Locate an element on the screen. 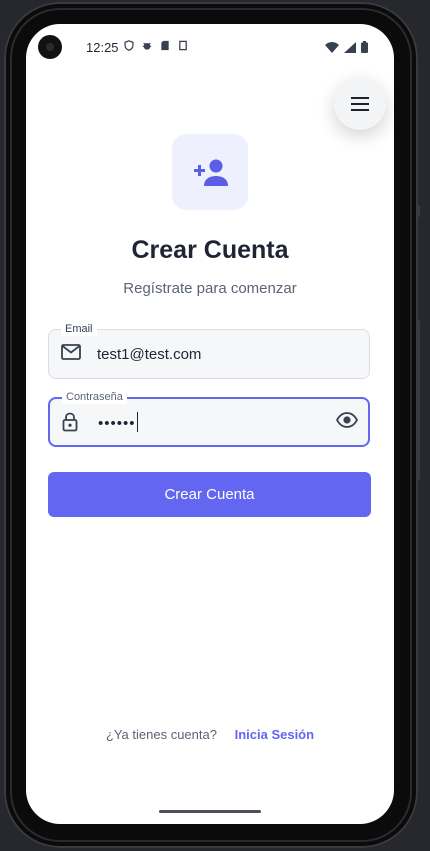 This screenshot has width=430, height=851. lock-icon is located at coordinates (70, 422).